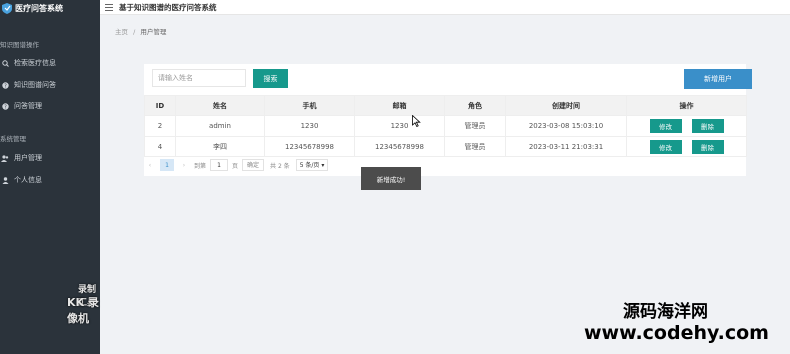 The width and height of the screenshot is (790, 354). Describe the element at coordinates (199, 78) in the screenshot. I see `search-input` at that location.